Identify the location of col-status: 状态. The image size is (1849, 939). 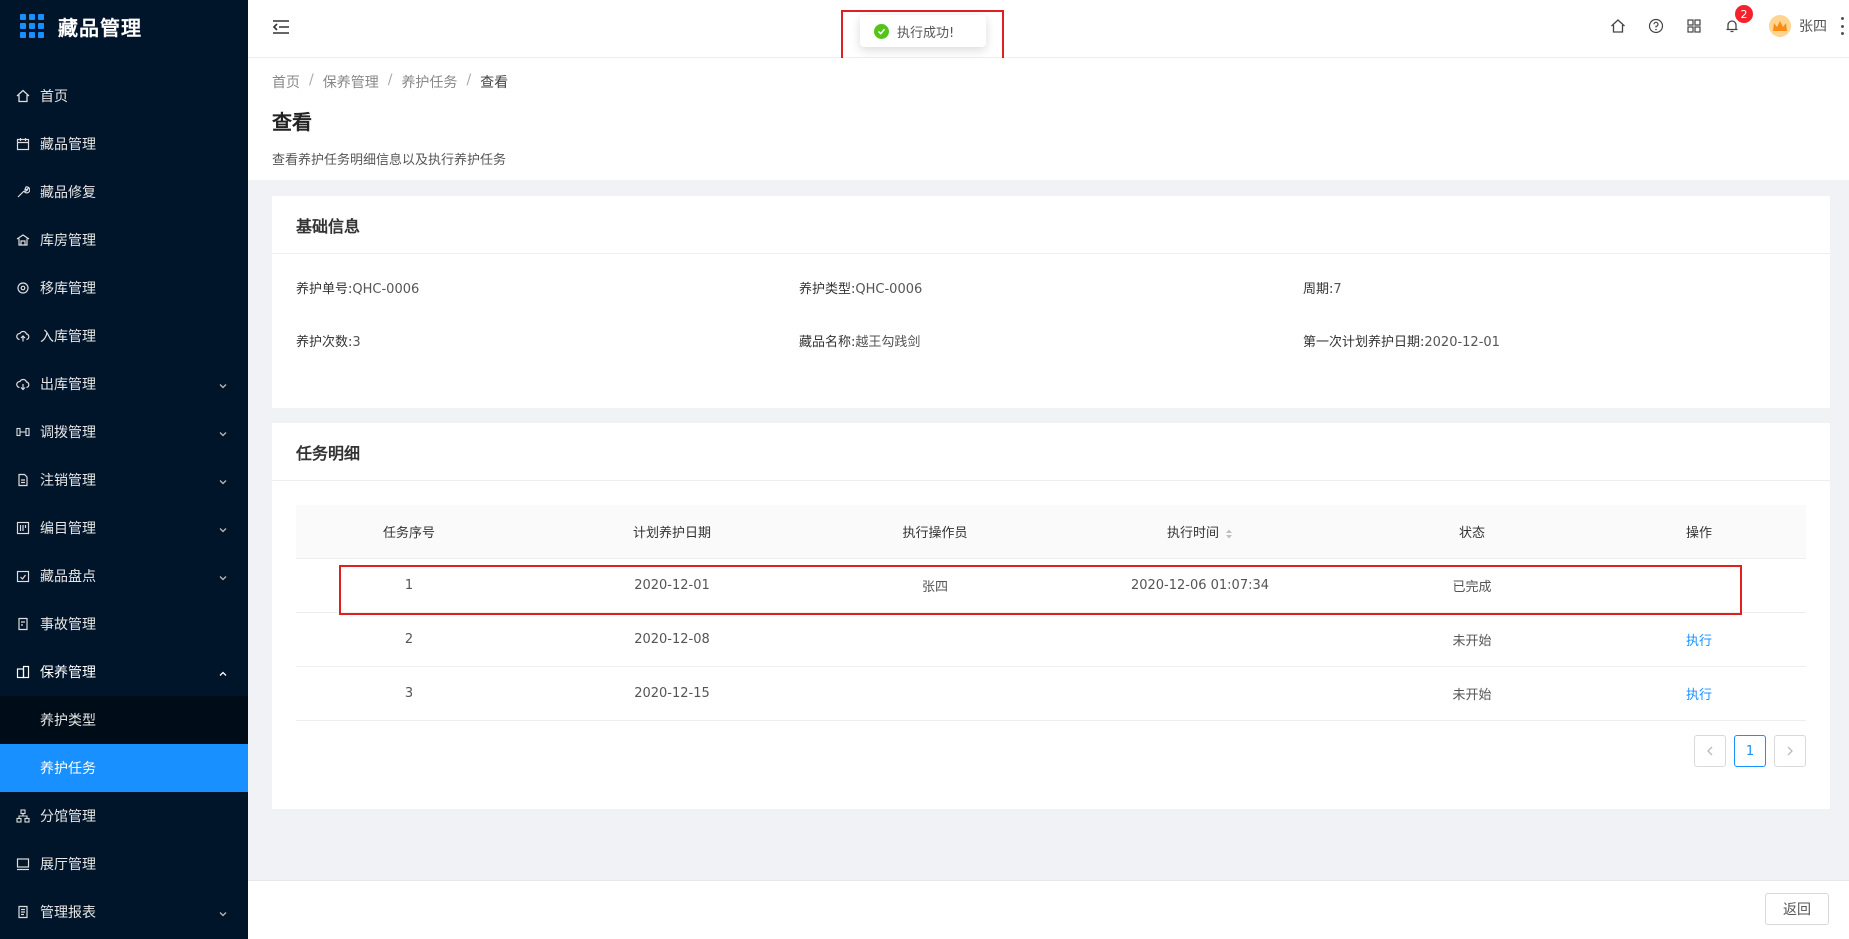
(1471, 533).